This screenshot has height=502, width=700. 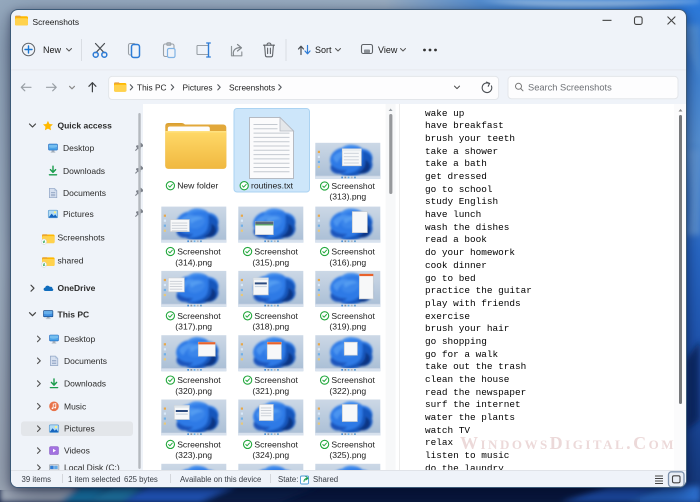 What do you see at coordinates (347, 391) in the screenshot?
I see `svg-text: (322).png` at bounding box center [347, 391].